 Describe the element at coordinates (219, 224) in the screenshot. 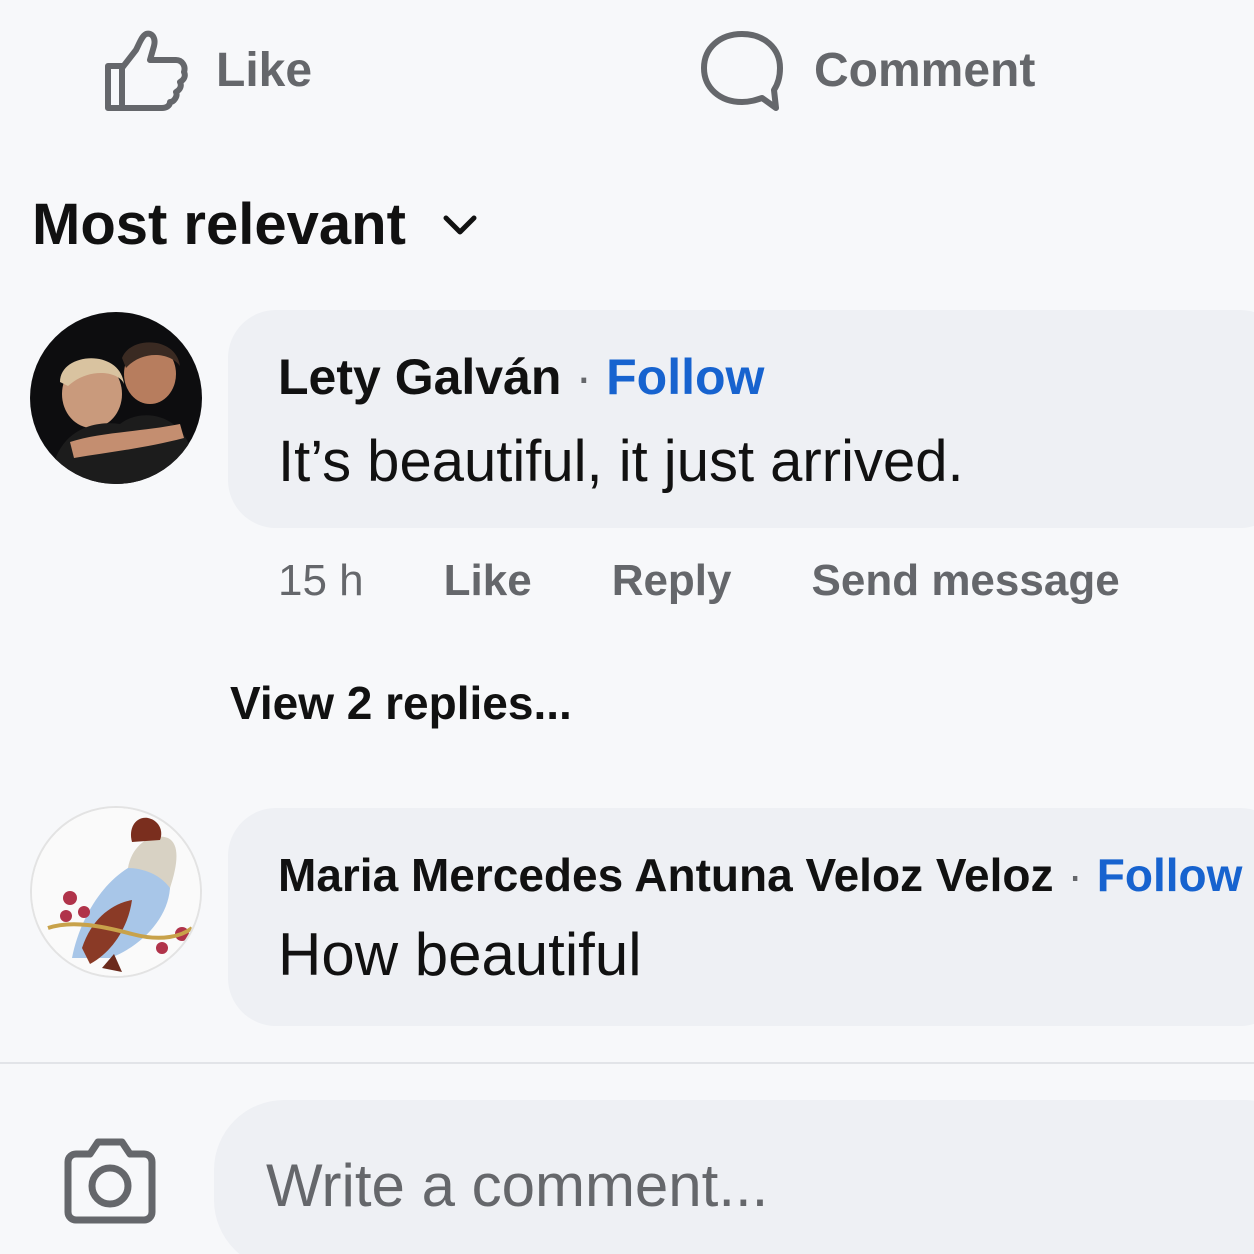

I see `sort-label: Most relevant` at that location.